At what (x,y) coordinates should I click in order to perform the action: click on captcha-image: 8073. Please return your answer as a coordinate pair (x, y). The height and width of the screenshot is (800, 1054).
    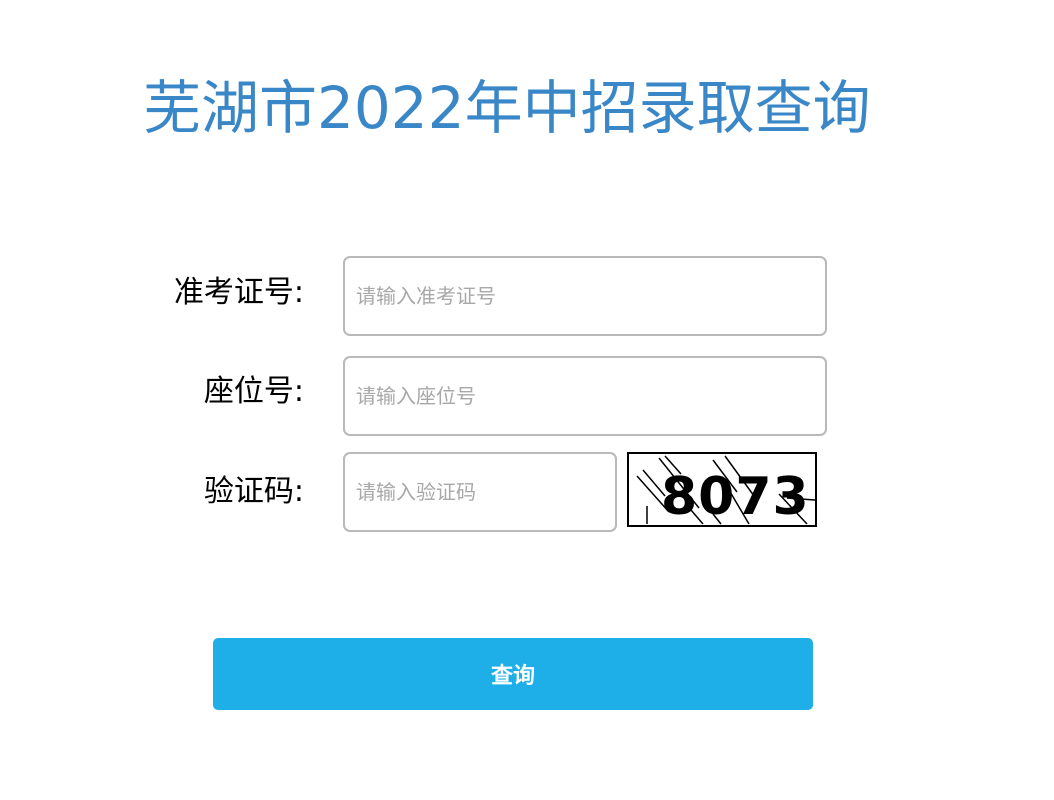
    Looking at the image, I should click on (722, 489).